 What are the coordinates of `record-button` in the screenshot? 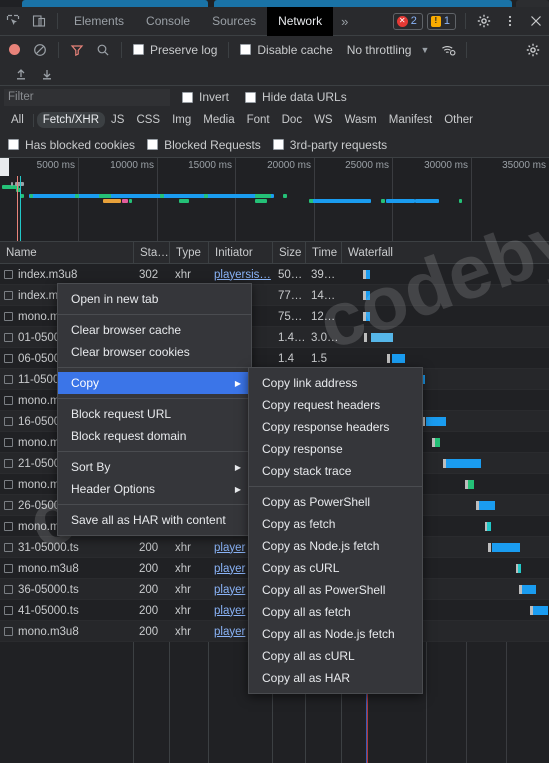 It's located at (14, 49).